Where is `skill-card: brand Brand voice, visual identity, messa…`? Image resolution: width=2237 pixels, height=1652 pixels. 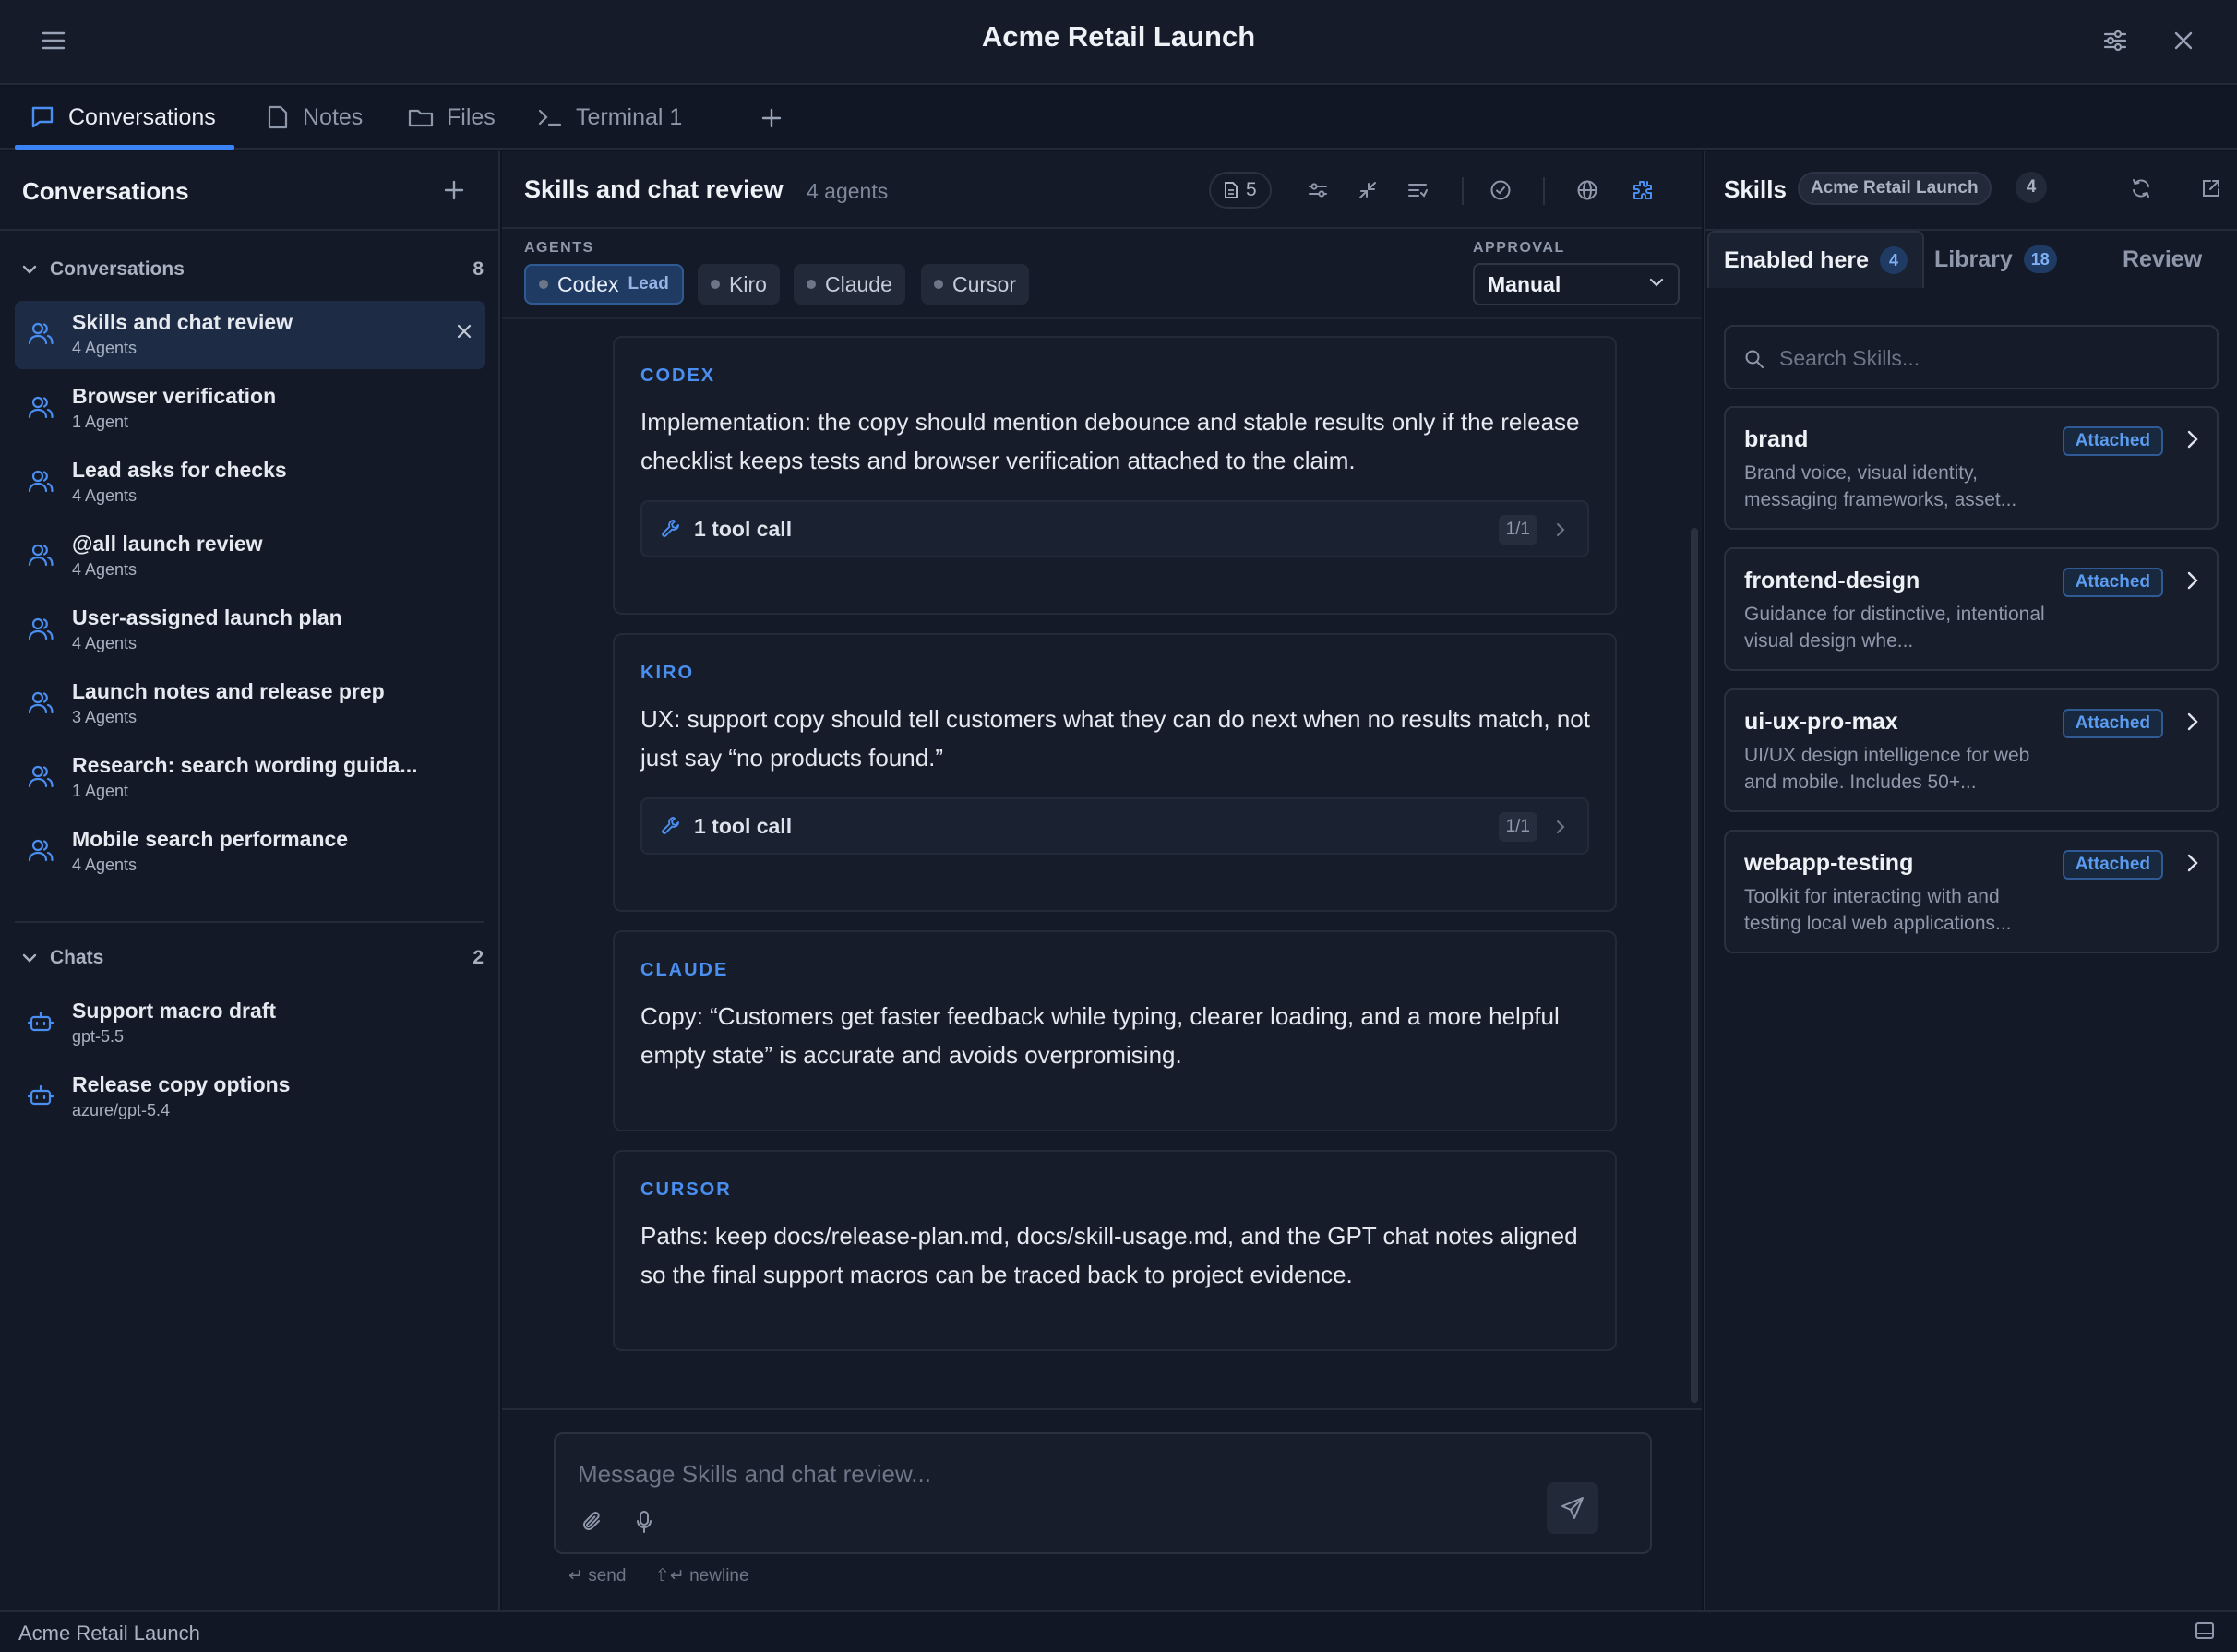 skill-card: brand Brand voice, visual identity, messa… is located at coordinates (1971, 468).